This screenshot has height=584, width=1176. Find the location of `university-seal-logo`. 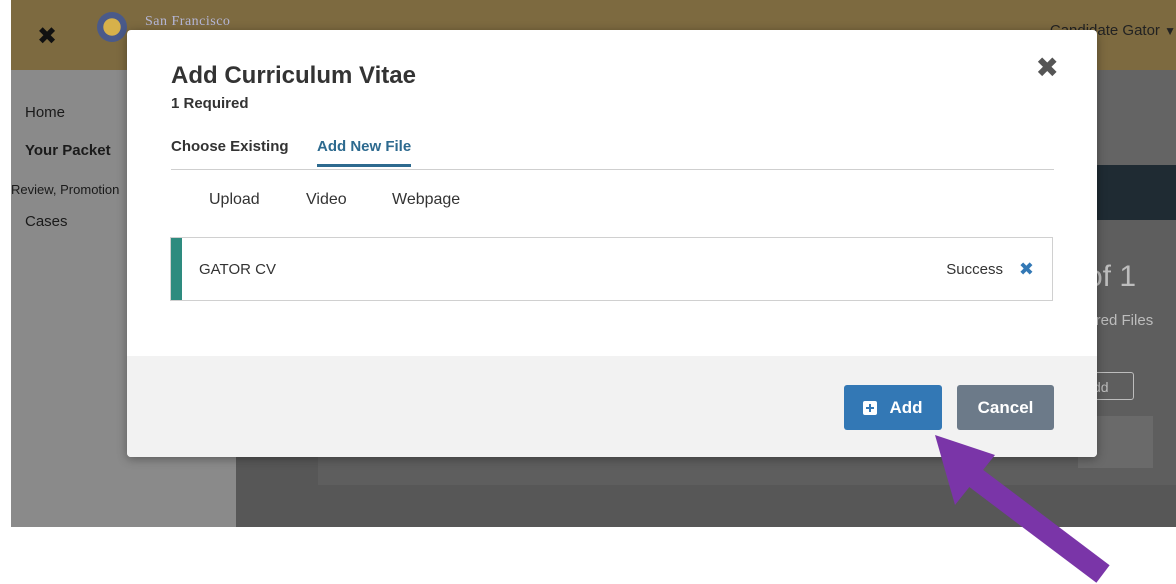

university-seal-logo is located at coordinates (112, 27).